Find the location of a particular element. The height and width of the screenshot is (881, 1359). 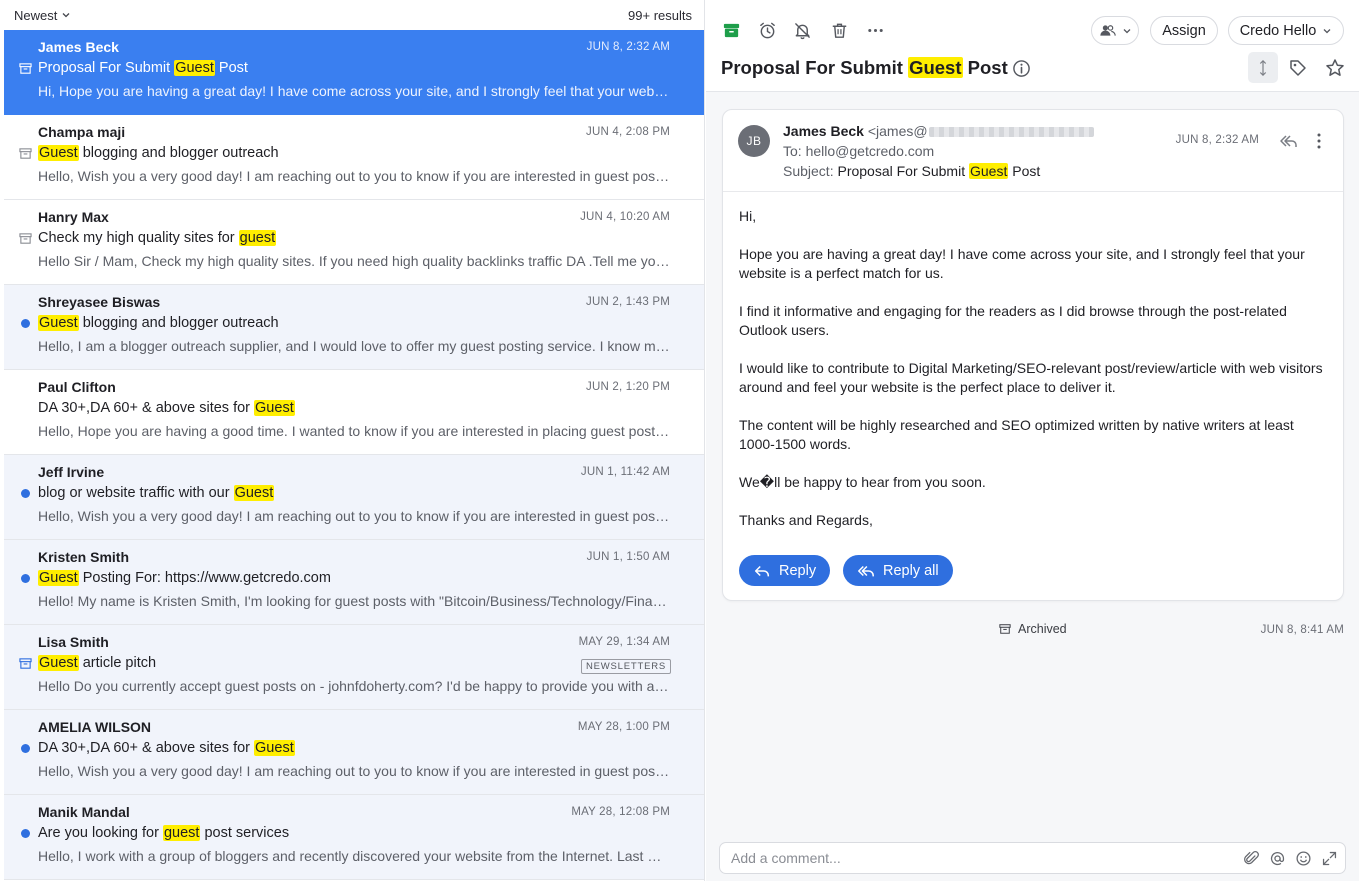

row-sender: Kristen Smith is located at coordinates (84, 557).